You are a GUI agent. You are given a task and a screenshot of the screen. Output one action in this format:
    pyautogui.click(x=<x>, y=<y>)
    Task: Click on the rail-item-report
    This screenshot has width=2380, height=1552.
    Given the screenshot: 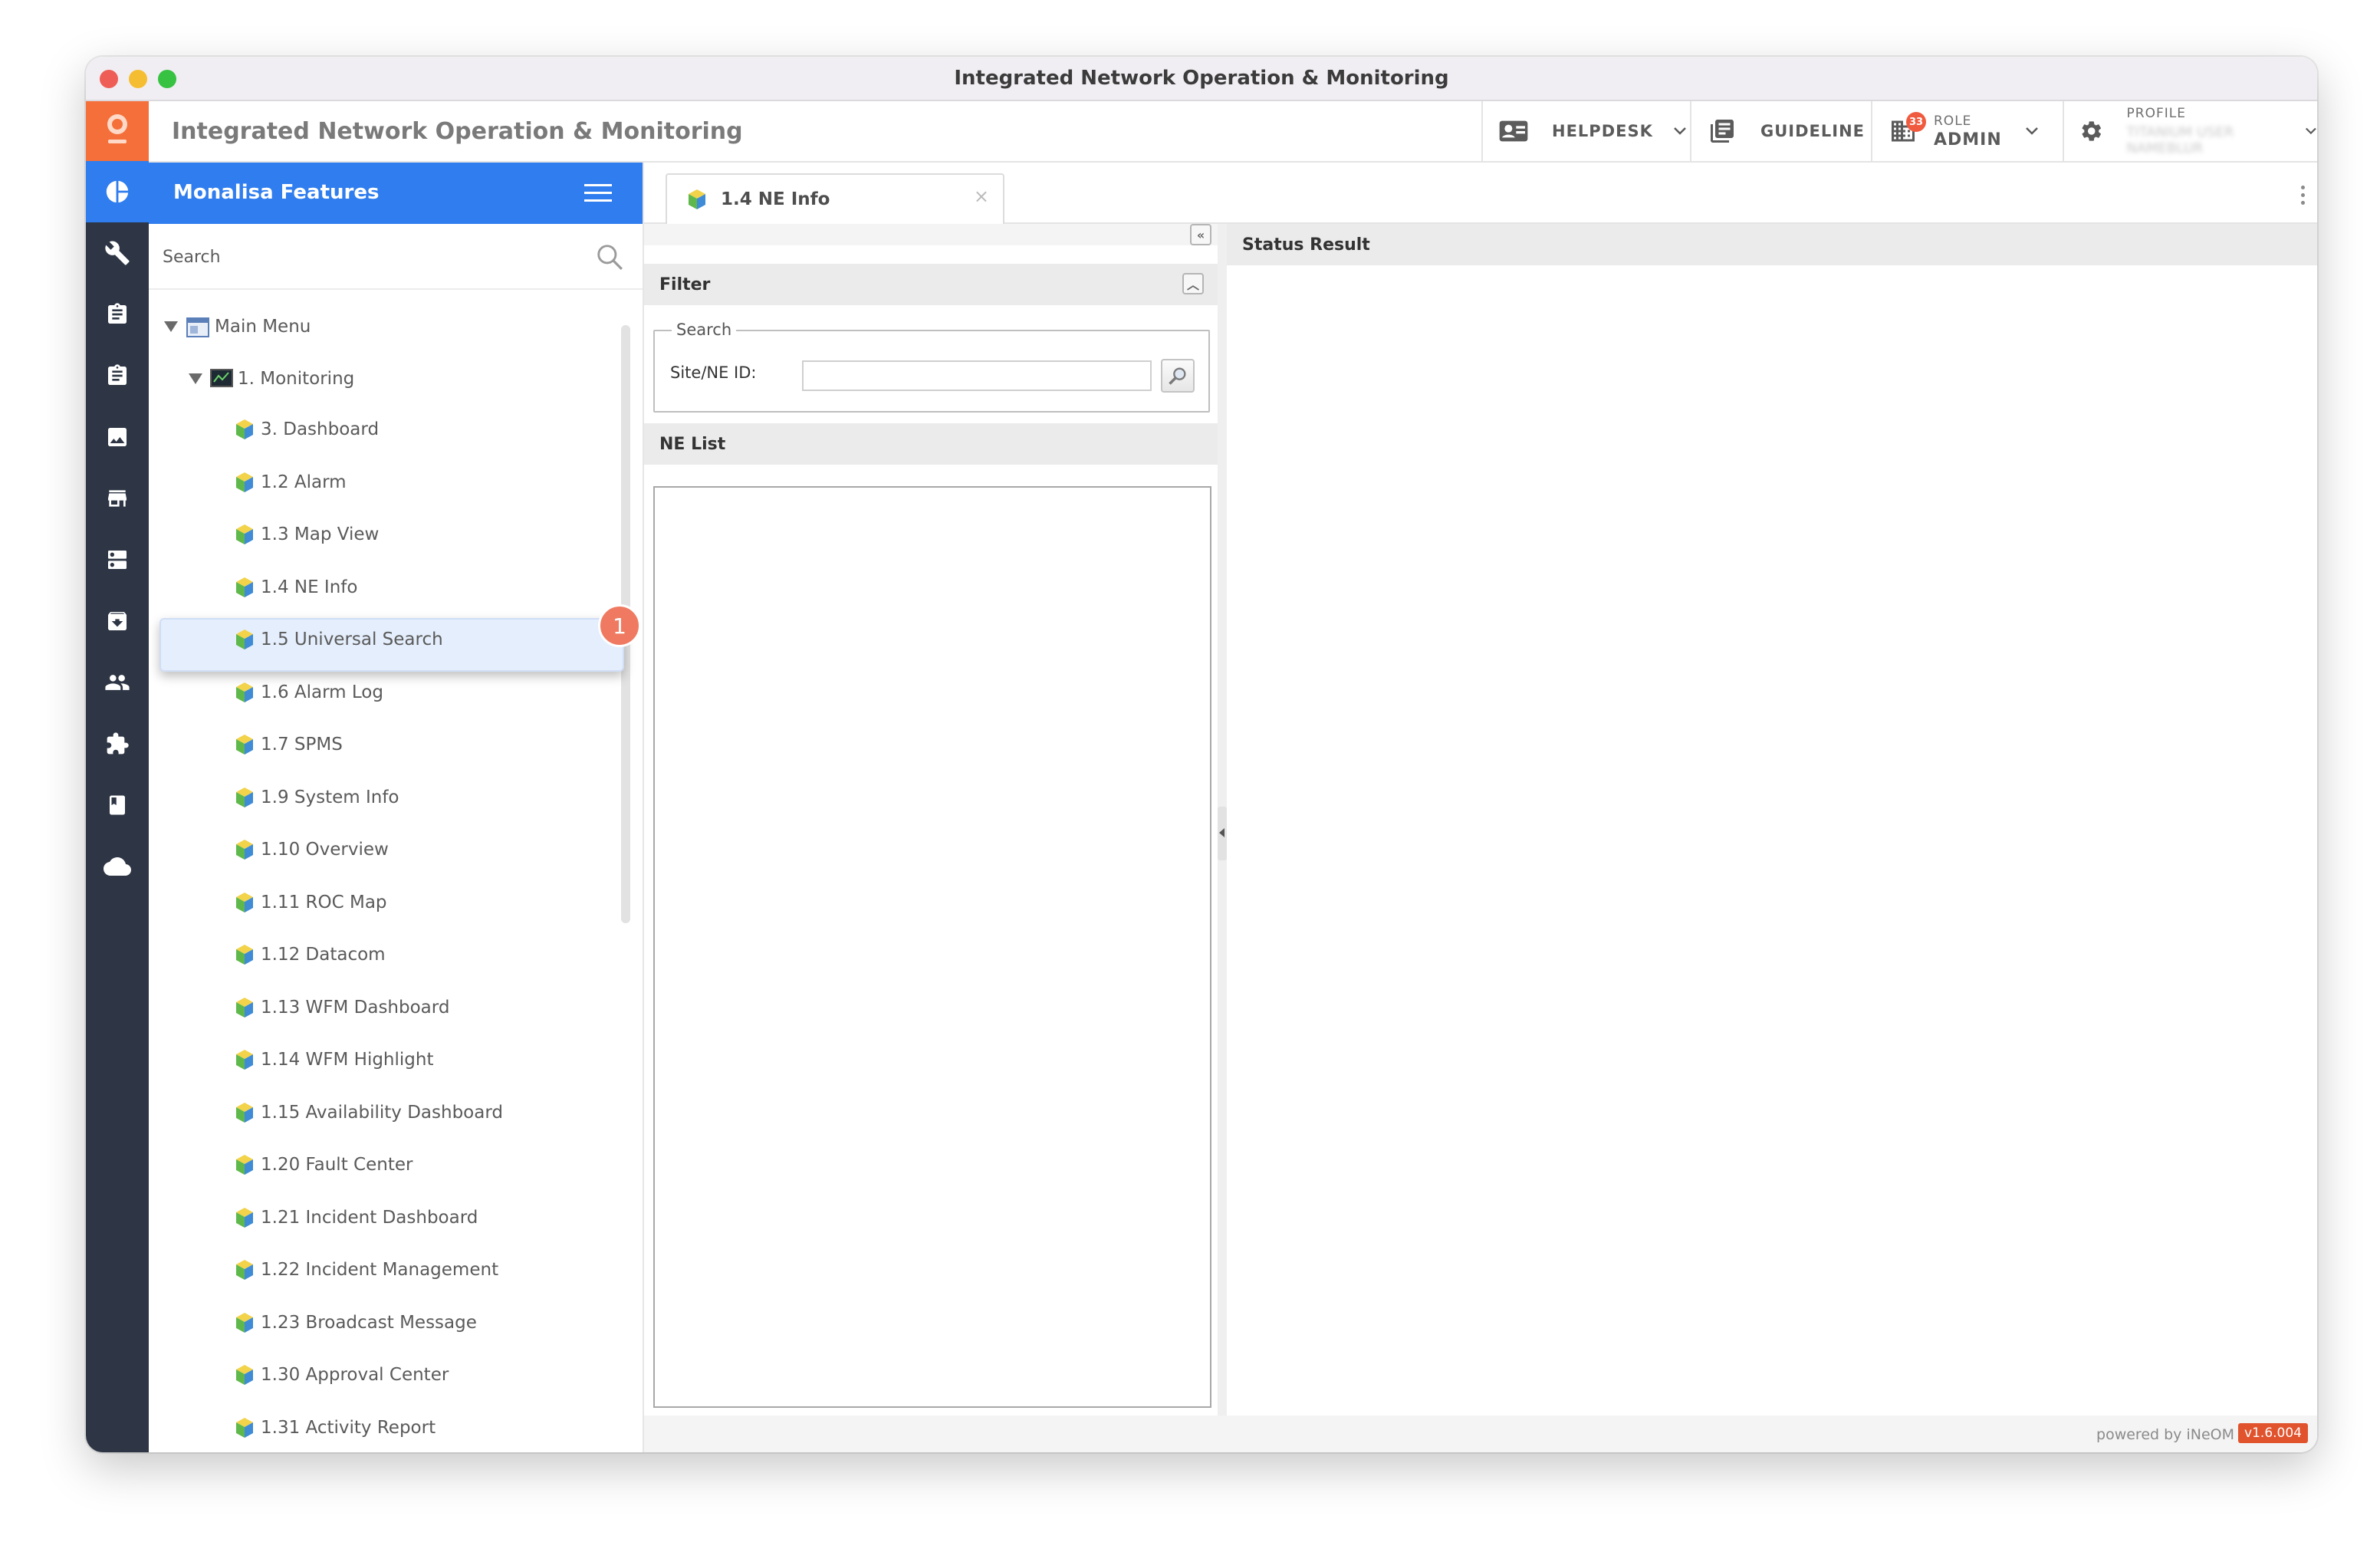 What is the action you would take?
    pyautogui.click(x=118, y=376)
    